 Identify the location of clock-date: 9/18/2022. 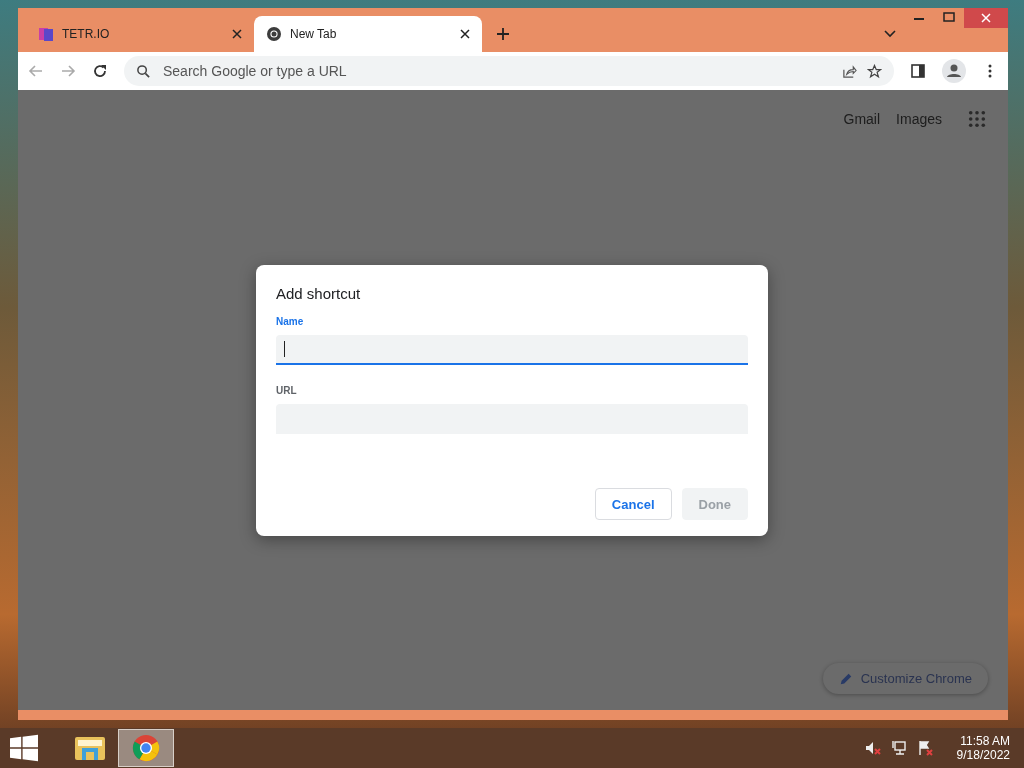
(983, 755).